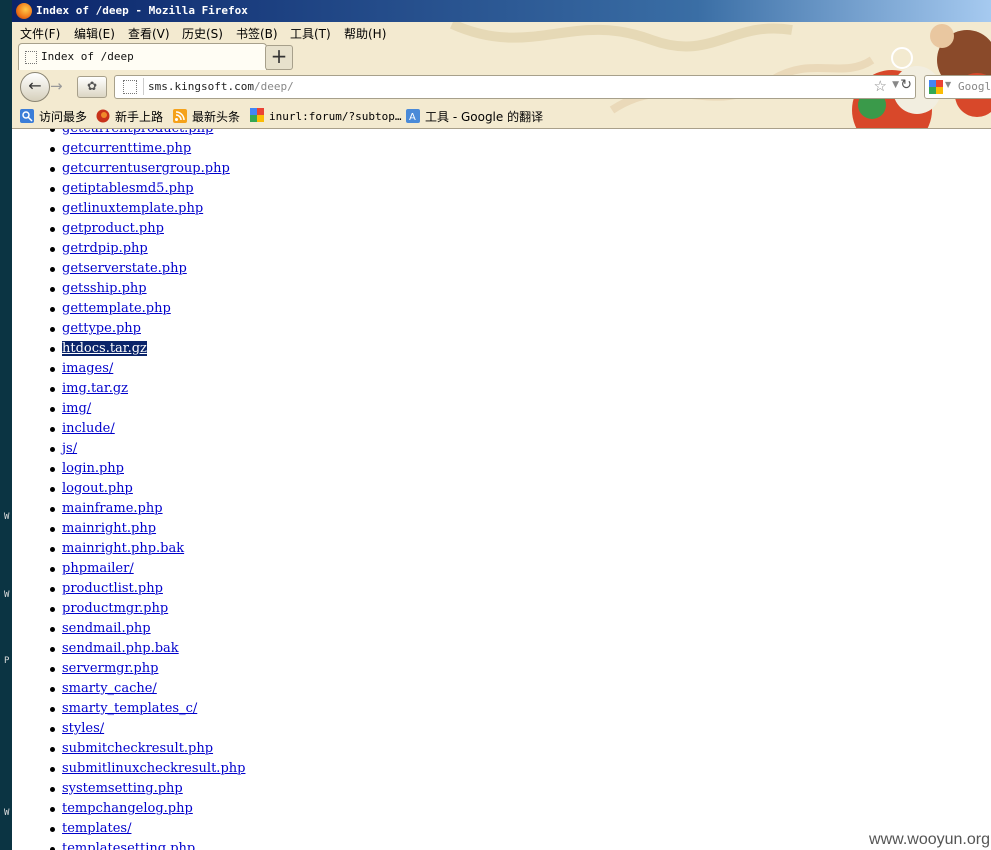 The image size is (991, 850). What do you see at coordinates (515, 87) in the screenshot?
I see `url-bar: sms.kingsoft.com/deep/ ☆ ▼ ↻` at bounding box center [515, 87].